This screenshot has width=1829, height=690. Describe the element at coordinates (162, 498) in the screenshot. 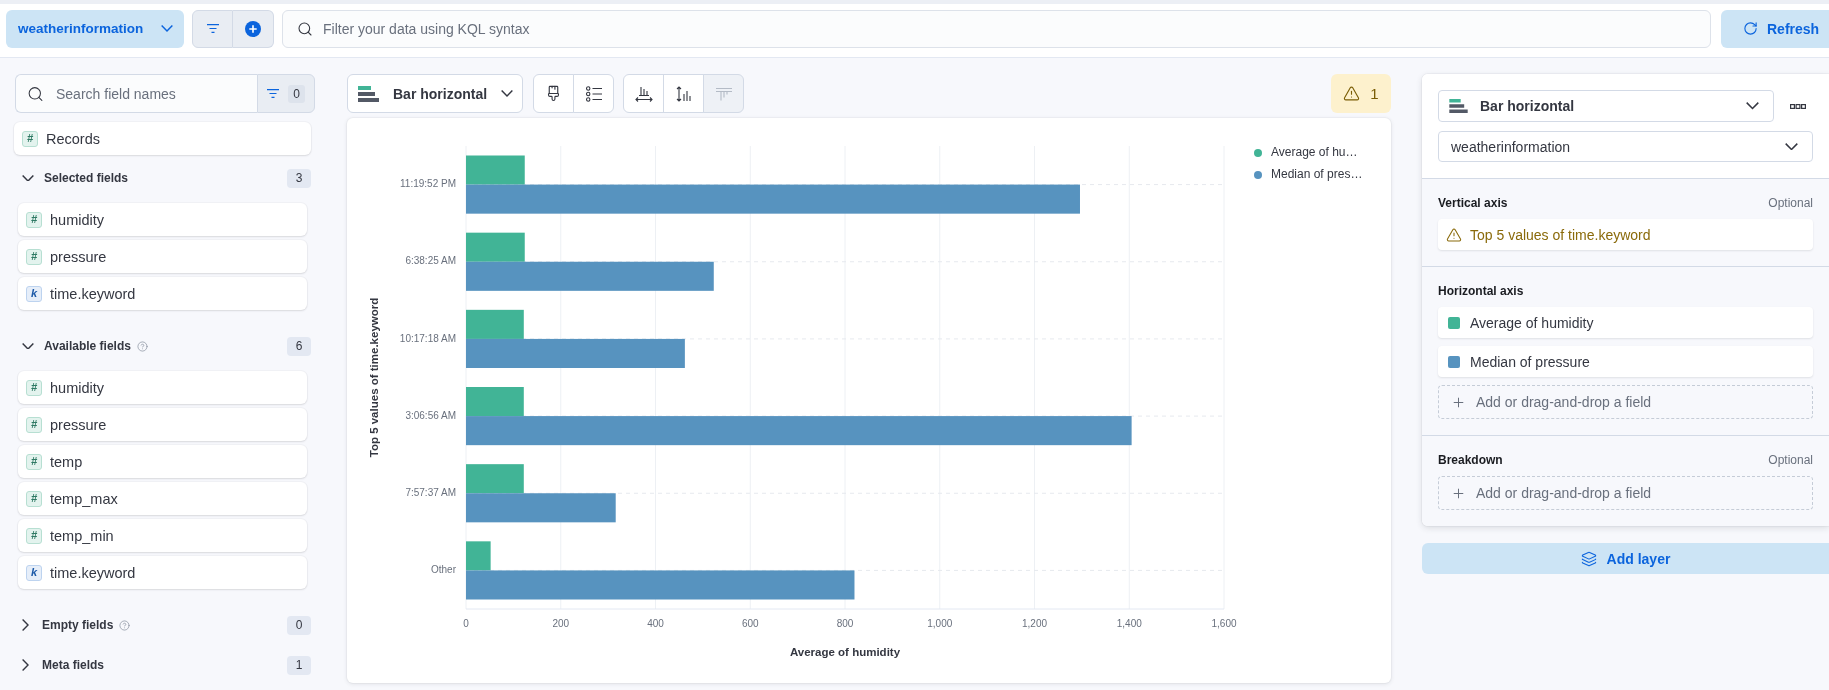

I see `field-item: # temp_max` at that location.